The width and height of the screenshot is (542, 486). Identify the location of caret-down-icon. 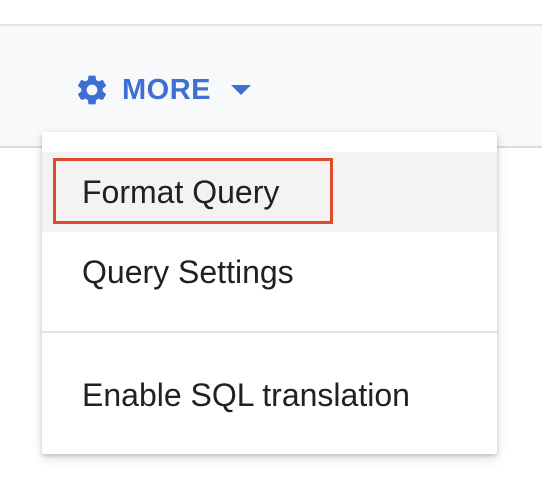
(241, 90).